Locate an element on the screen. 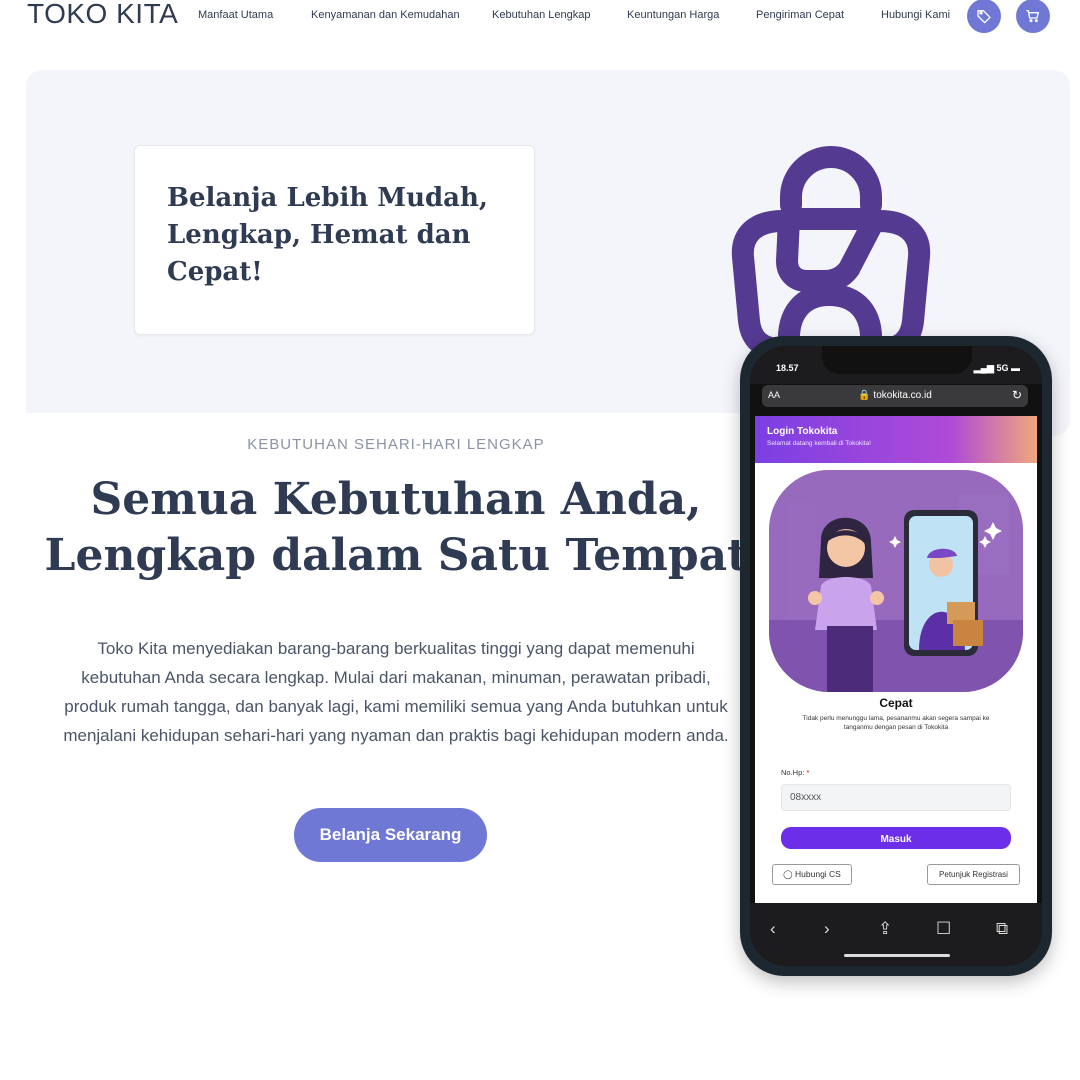 Image resolution: width=1080 pixels, height=1080 pixels. back-icon: ‹ is located at coordinates (773, 929).